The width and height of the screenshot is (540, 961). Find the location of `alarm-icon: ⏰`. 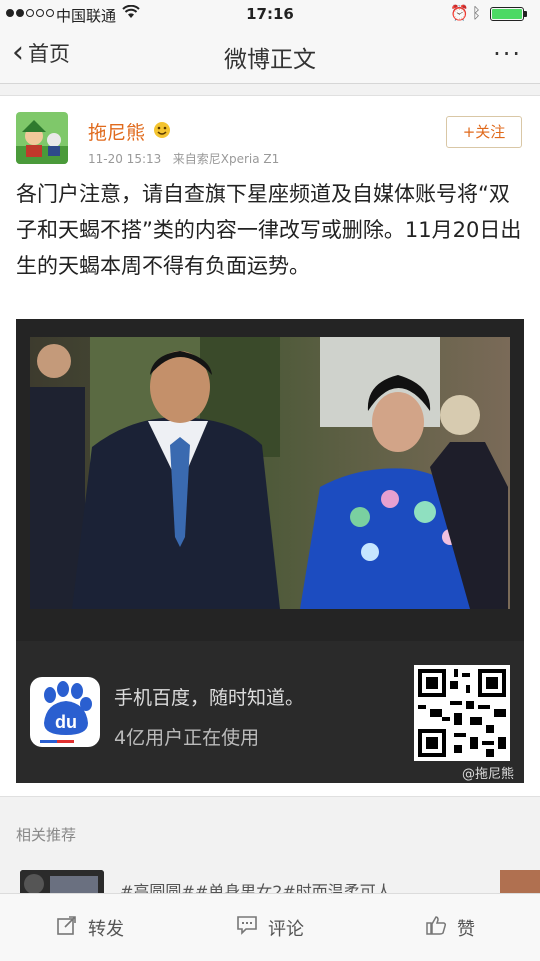

alarm-icon: ⏰ is located at coordinates (459, 13).